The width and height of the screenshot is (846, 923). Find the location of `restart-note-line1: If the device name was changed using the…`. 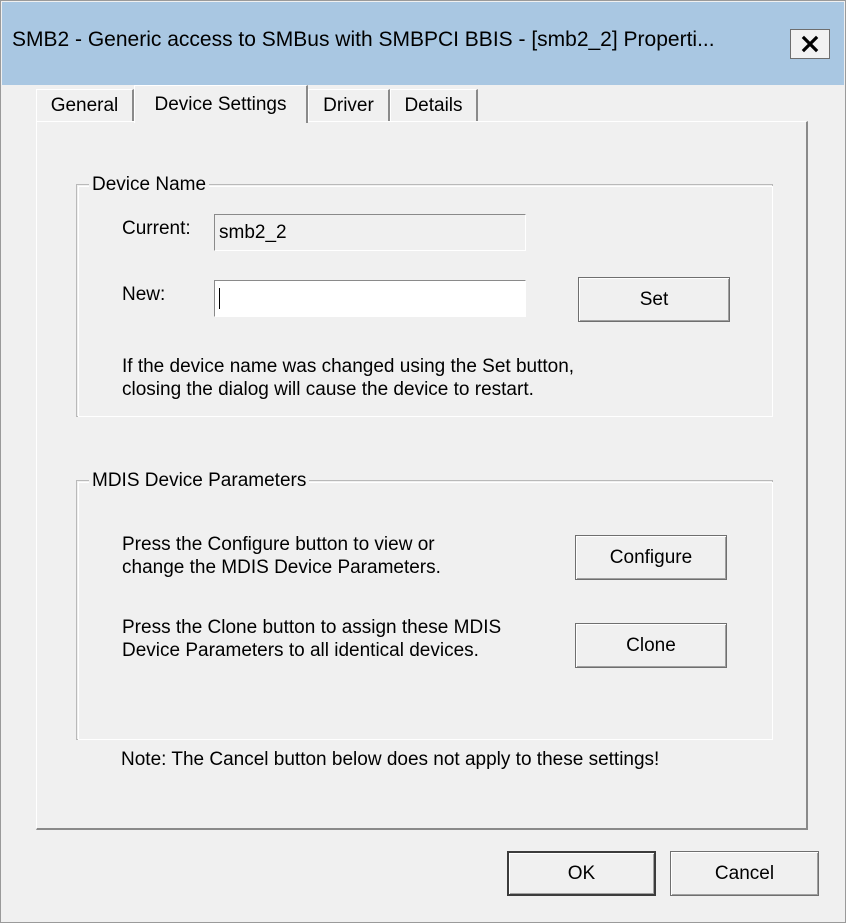

restart-note-line1: If the device name was changed using the… is located at coordinates (348, 366).